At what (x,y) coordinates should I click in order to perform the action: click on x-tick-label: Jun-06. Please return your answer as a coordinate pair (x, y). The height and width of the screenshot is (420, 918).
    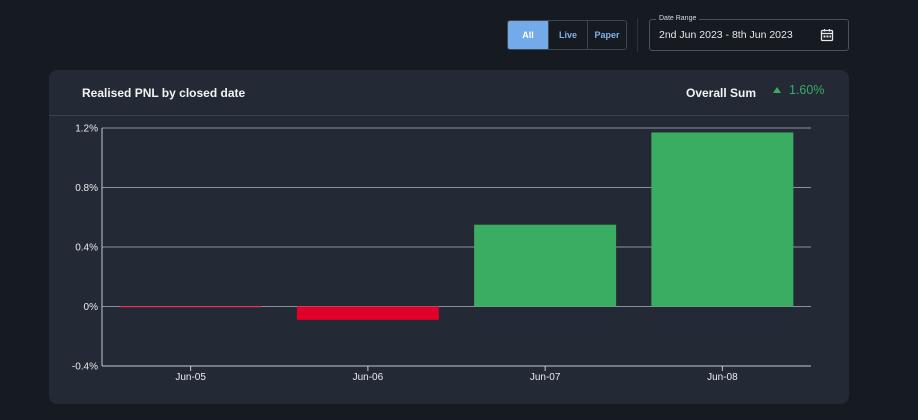
    Looking at the image, I should click on (368, 377).